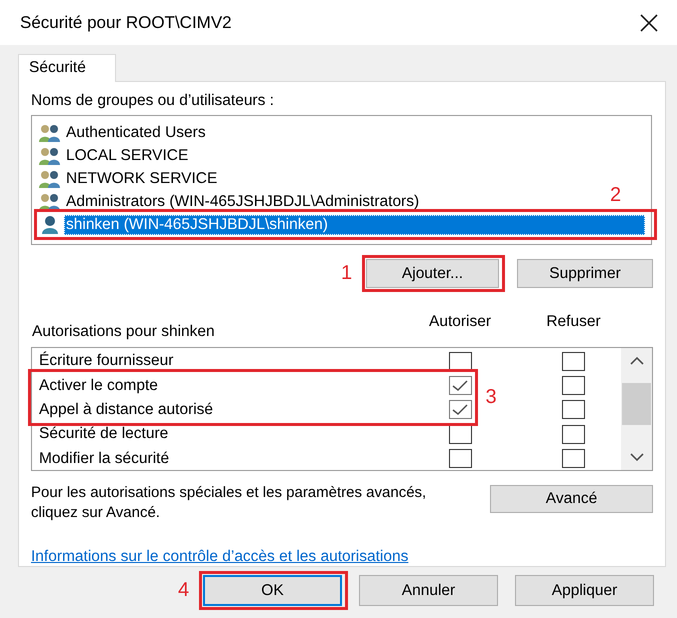  I want to click on permission-name: Écriture fournisseur, so click(106, 361).